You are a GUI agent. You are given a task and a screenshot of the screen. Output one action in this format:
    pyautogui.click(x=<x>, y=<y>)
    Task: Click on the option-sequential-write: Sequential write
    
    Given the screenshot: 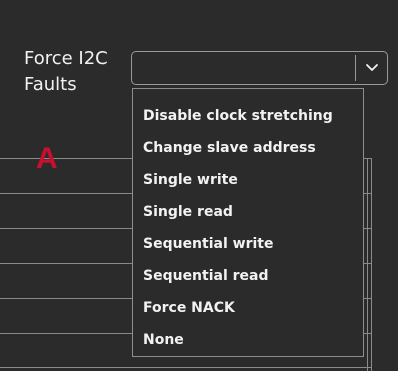 What is the action you would take?
    pyautogui.click(x=248, y=244)
    